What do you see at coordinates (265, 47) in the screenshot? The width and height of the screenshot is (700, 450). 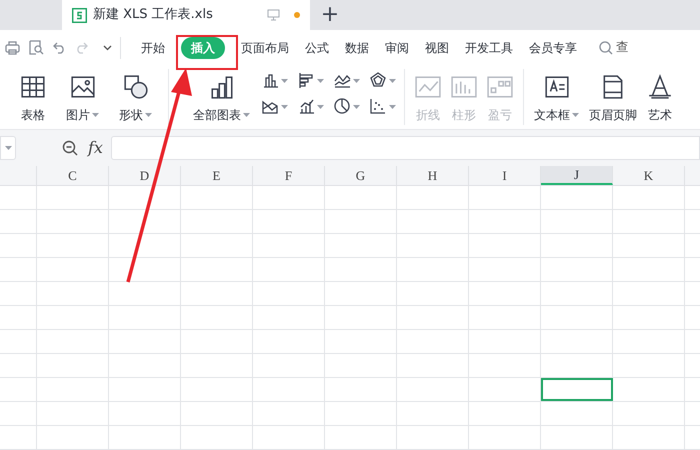 I see `menu-tab: 页面布局` at bounding box center [265, 47].